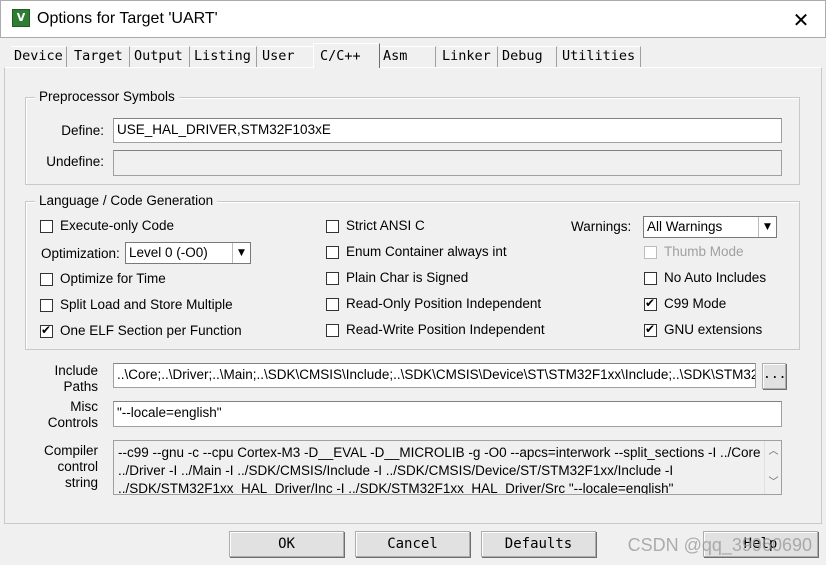 This screenshot has width=826, height=565. I want to click on optimization-select: Level 0 (-O0) ▼, so click(188, 253).